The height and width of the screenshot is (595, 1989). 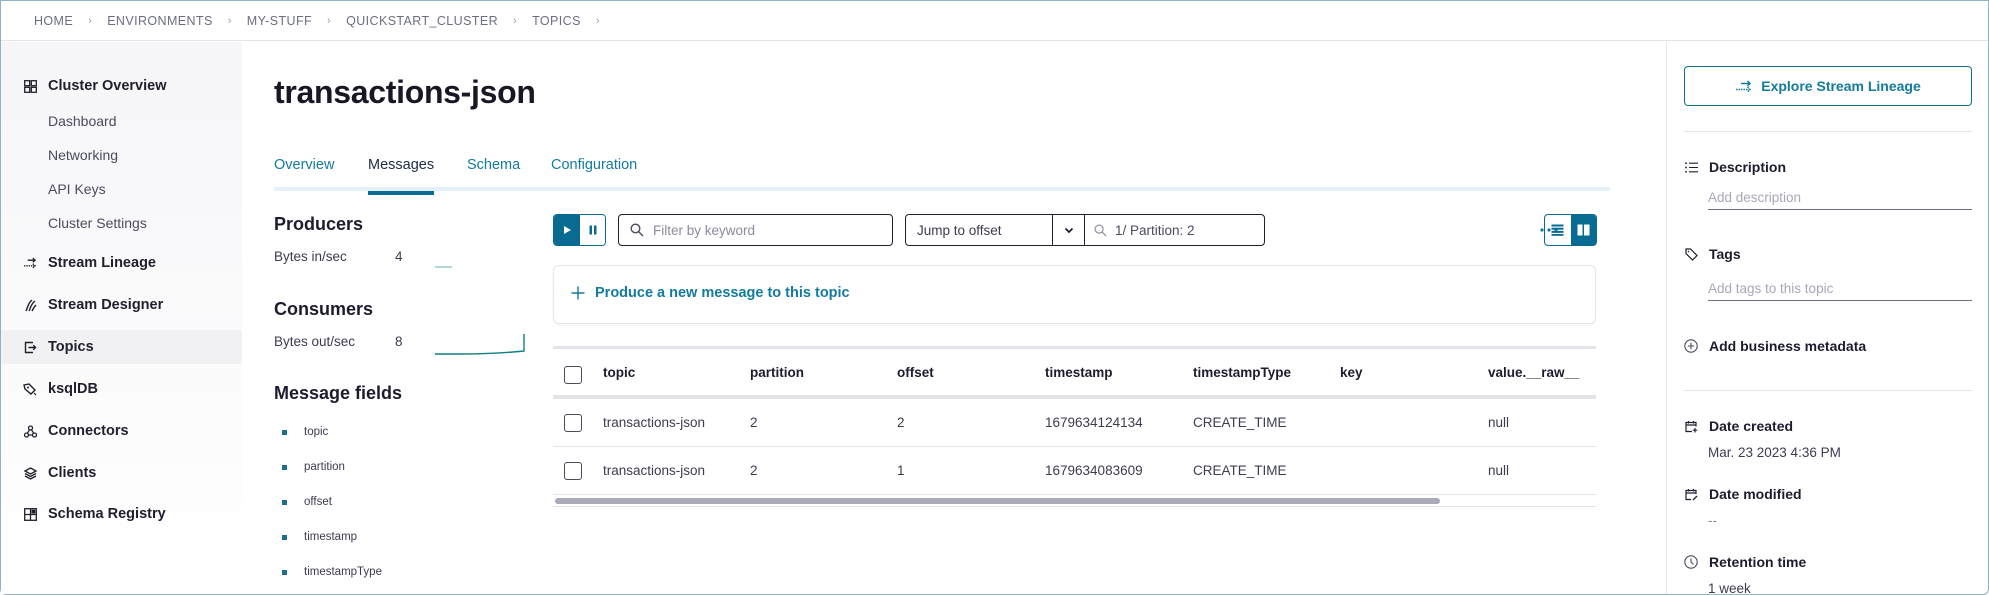 What do you see at coordinates (1840, 198) in the screenshot?
I see `description-input` at bounding box center [1840, 198].